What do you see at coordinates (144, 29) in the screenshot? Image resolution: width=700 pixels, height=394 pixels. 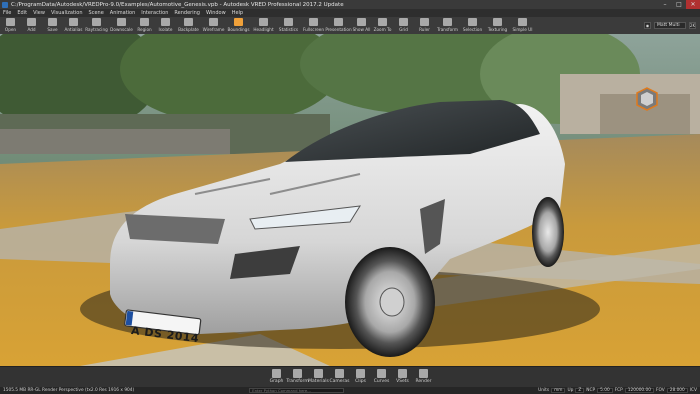 I see `toolbar-label: Region` at bounding box center [144, 29].